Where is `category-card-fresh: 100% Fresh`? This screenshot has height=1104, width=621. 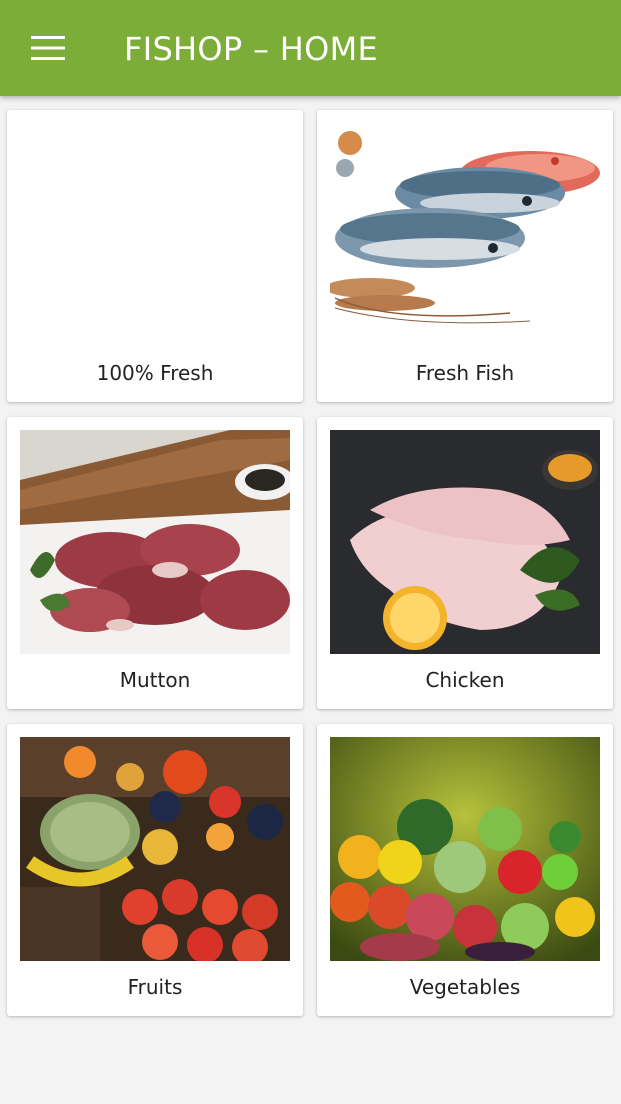
category-card-fresh: 100% Fresh is located at coordinates (155, 256).